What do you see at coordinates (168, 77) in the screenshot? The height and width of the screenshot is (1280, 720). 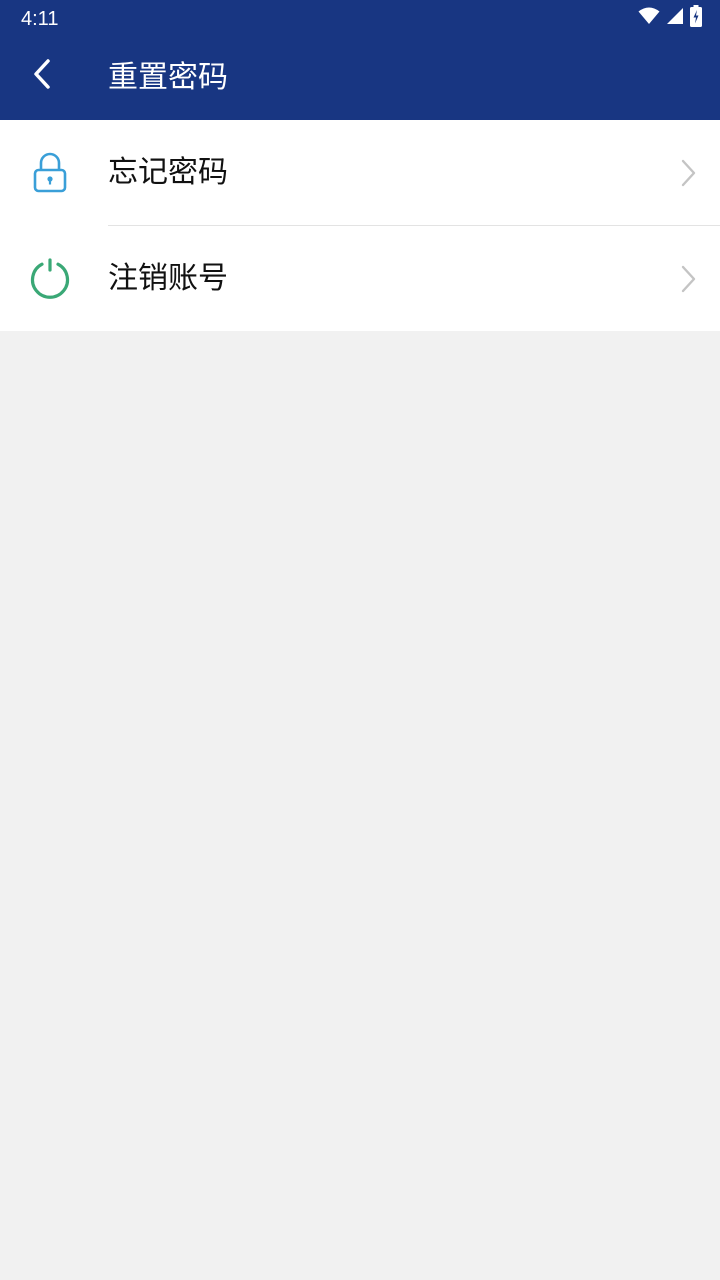 I see `page-title: 重置密码` at bounding box center [168, 77].